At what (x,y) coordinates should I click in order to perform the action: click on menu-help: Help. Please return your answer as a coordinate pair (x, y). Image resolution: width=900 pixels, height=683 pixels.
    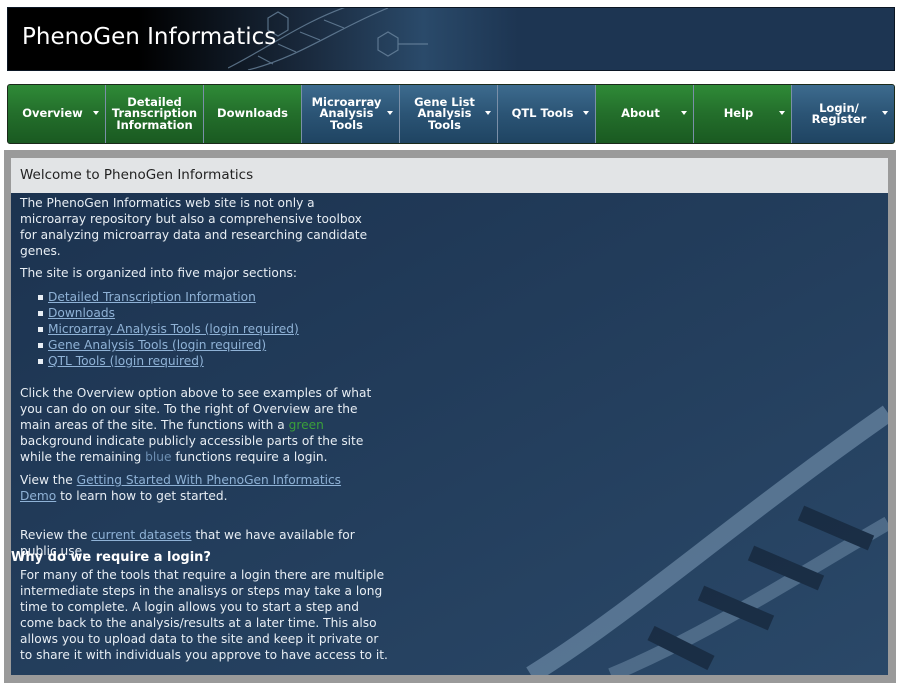
    Looking at the image, I should click on (743, 114).